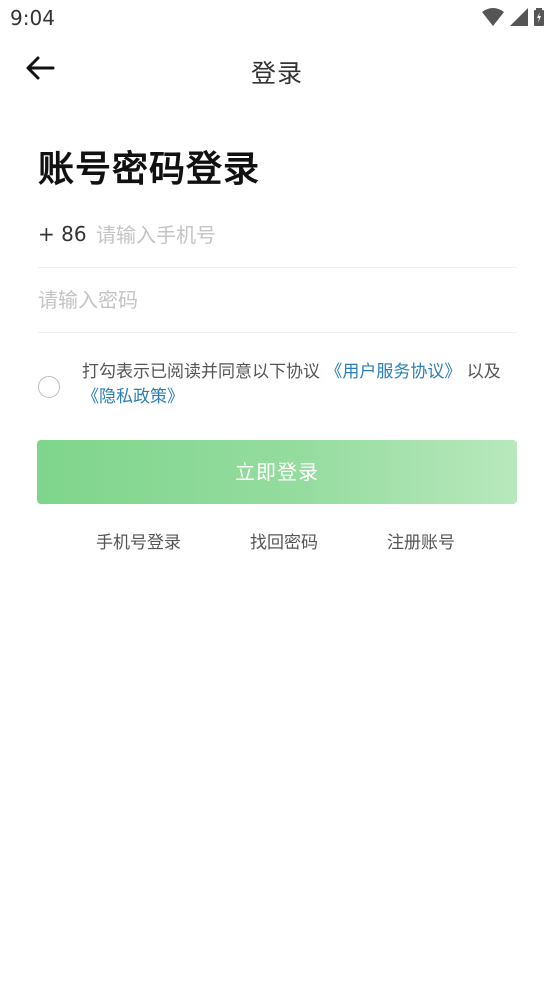 The width and height of the screenshot is (554, 984). Describe the element at coordinates (149, 169) in the screenshot. I see `page-title: 账号密码登录` at that location.